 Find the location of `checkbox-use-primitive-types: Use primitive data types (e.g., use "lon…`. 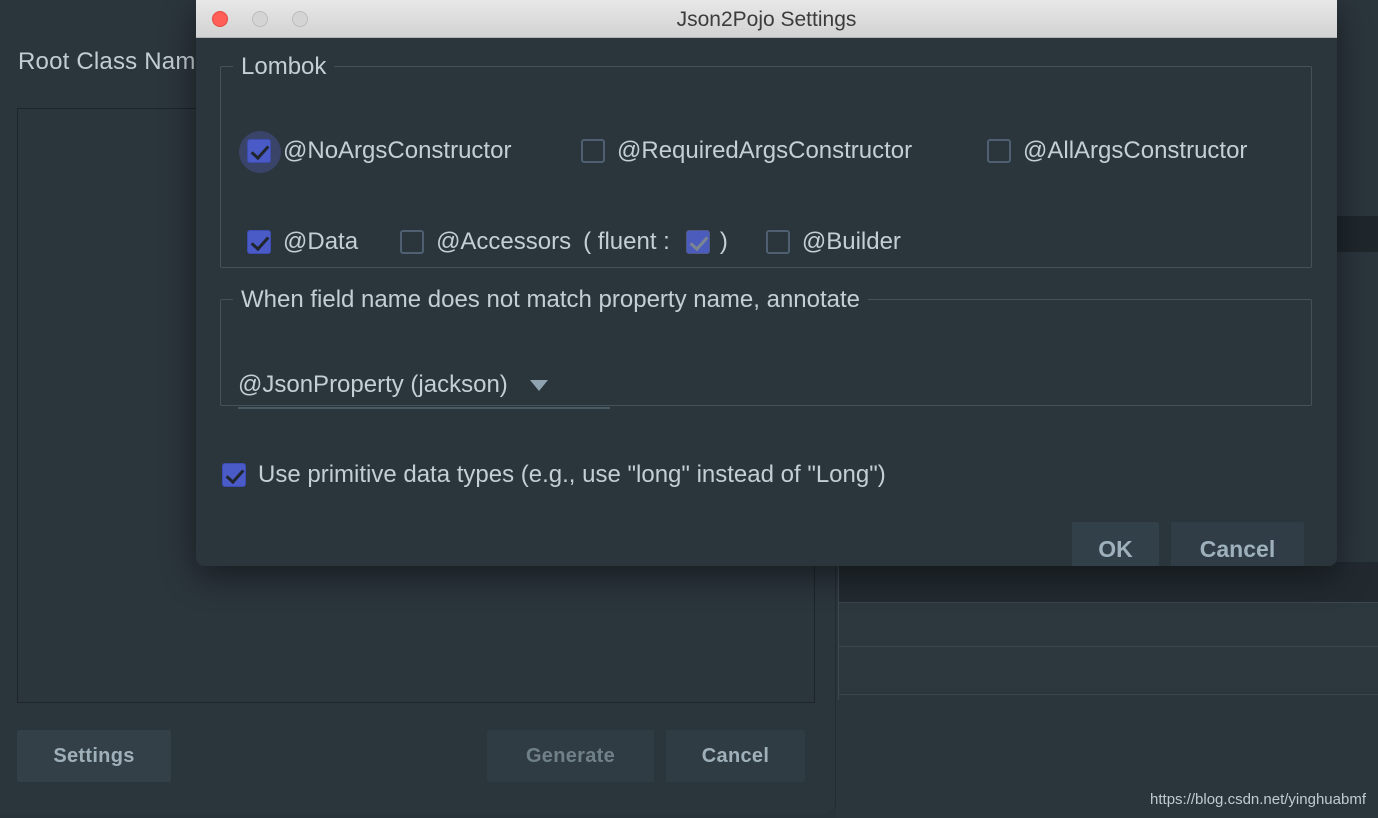

checkbox-use-primitive-types: Use primitive data types (e.g., use "lon… is located at coordinates (554, 475).